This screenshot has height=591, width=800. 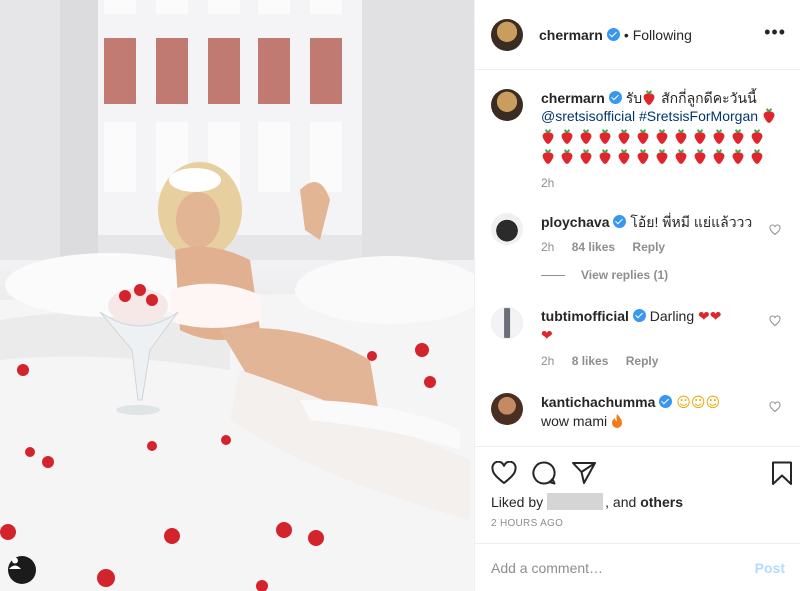 I want to click on like-heart-icon, so click(x=504, y=473).